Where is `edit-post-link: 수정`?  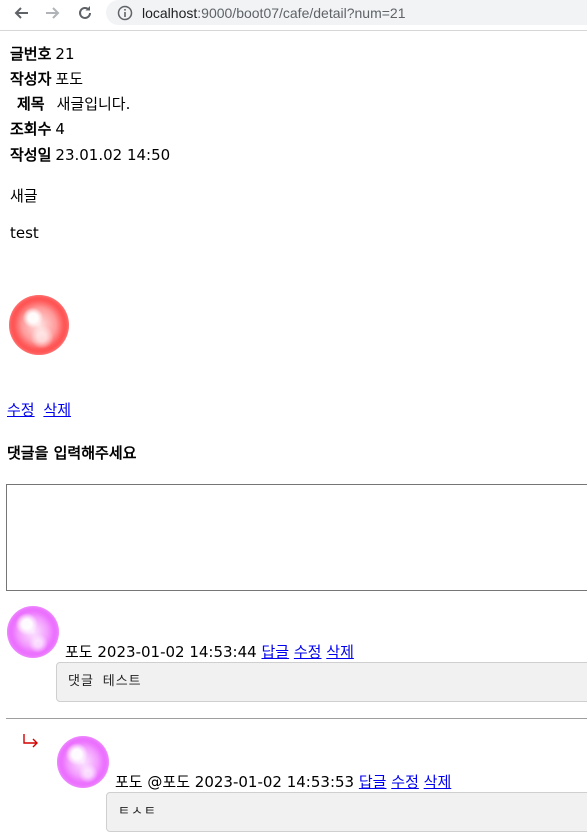 edit-post-link: 수정 is located at coordinates (21, 410).